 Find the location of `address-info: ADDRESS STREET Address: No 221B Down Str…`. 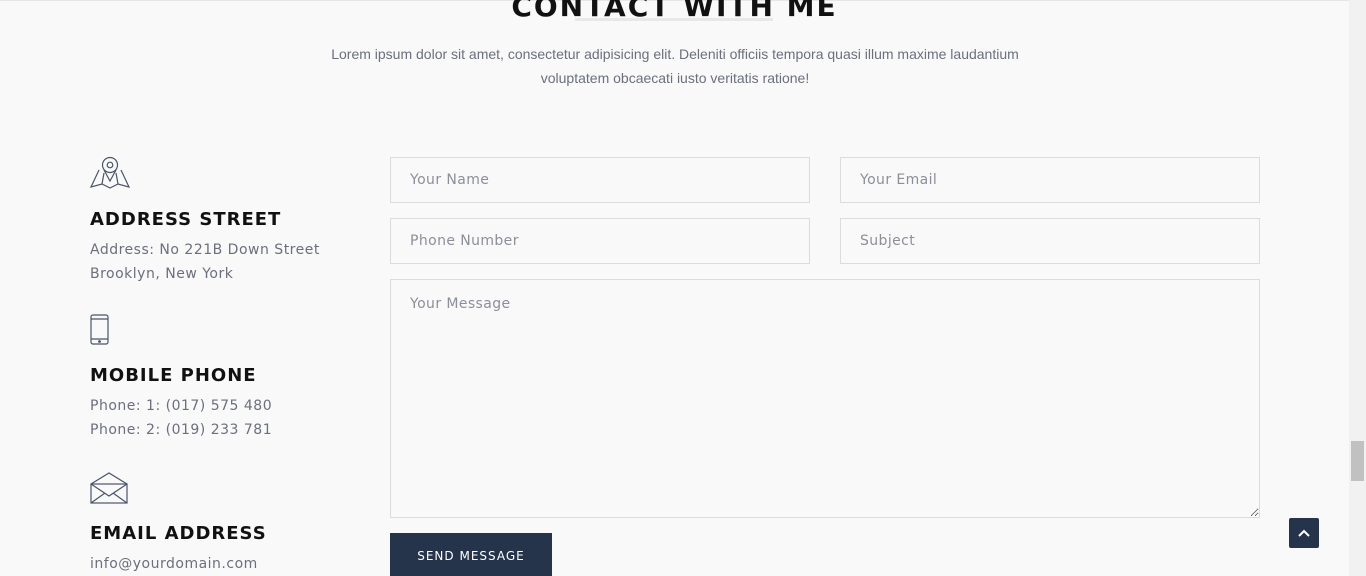

address-info: ADDRESS STREET Address: No 221B Down Str… is located at coordinates (219, 221).